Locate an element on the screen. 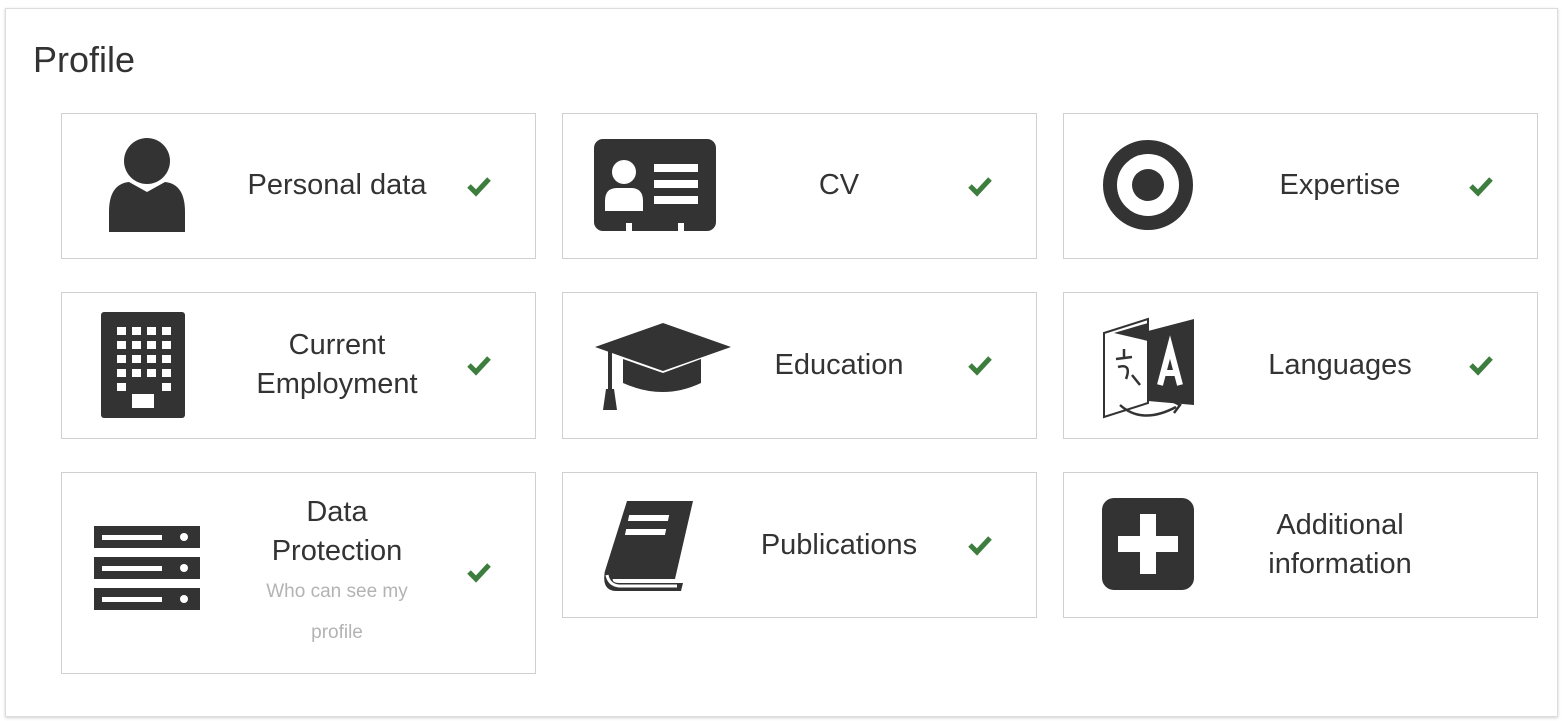 Image resolution: width=1562 pixels, height=721 pixels. card-expertise: Expertise is located at coordinates (1300, 186).